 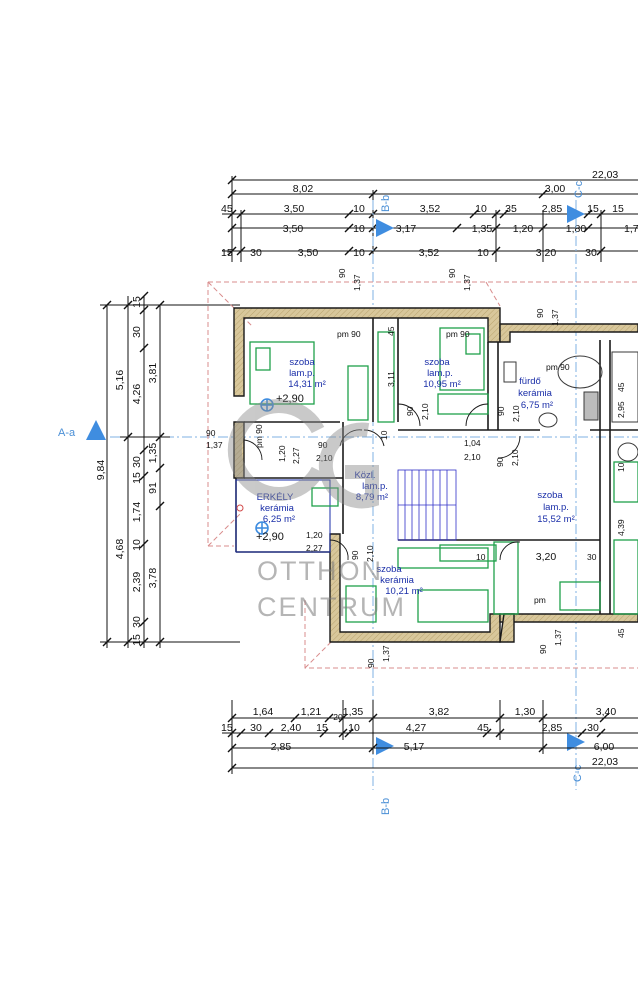 I want to click on opening-label-pm90-d: pm 90, so click(x=259, y=436).